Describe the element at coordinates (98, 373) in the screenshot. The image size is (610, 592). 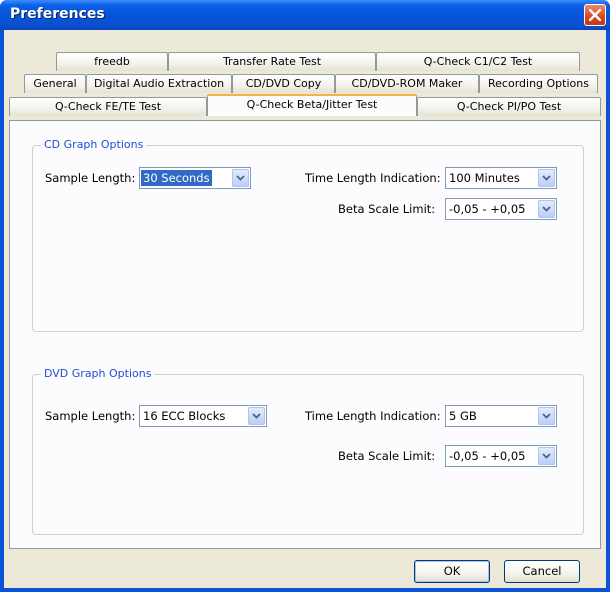
I see `dvd-group-title: DVD Graph Options` at that location.